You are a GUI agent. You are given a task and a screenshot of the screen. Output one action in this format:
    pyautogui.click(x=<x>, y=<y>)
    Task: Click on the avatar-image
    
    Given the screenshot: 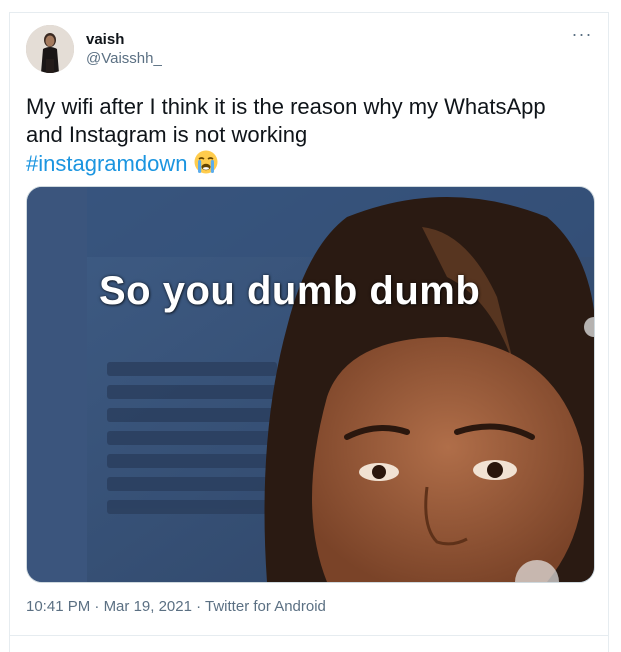 What is the action you would take?
    pyautogui.click(x=50, y=49)
    